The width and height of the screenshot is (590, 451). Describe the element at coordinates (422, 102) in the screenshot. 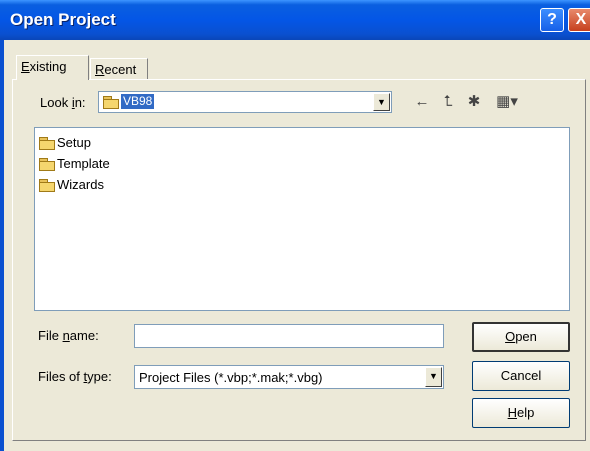

I see `back-icon: ←` at that location.